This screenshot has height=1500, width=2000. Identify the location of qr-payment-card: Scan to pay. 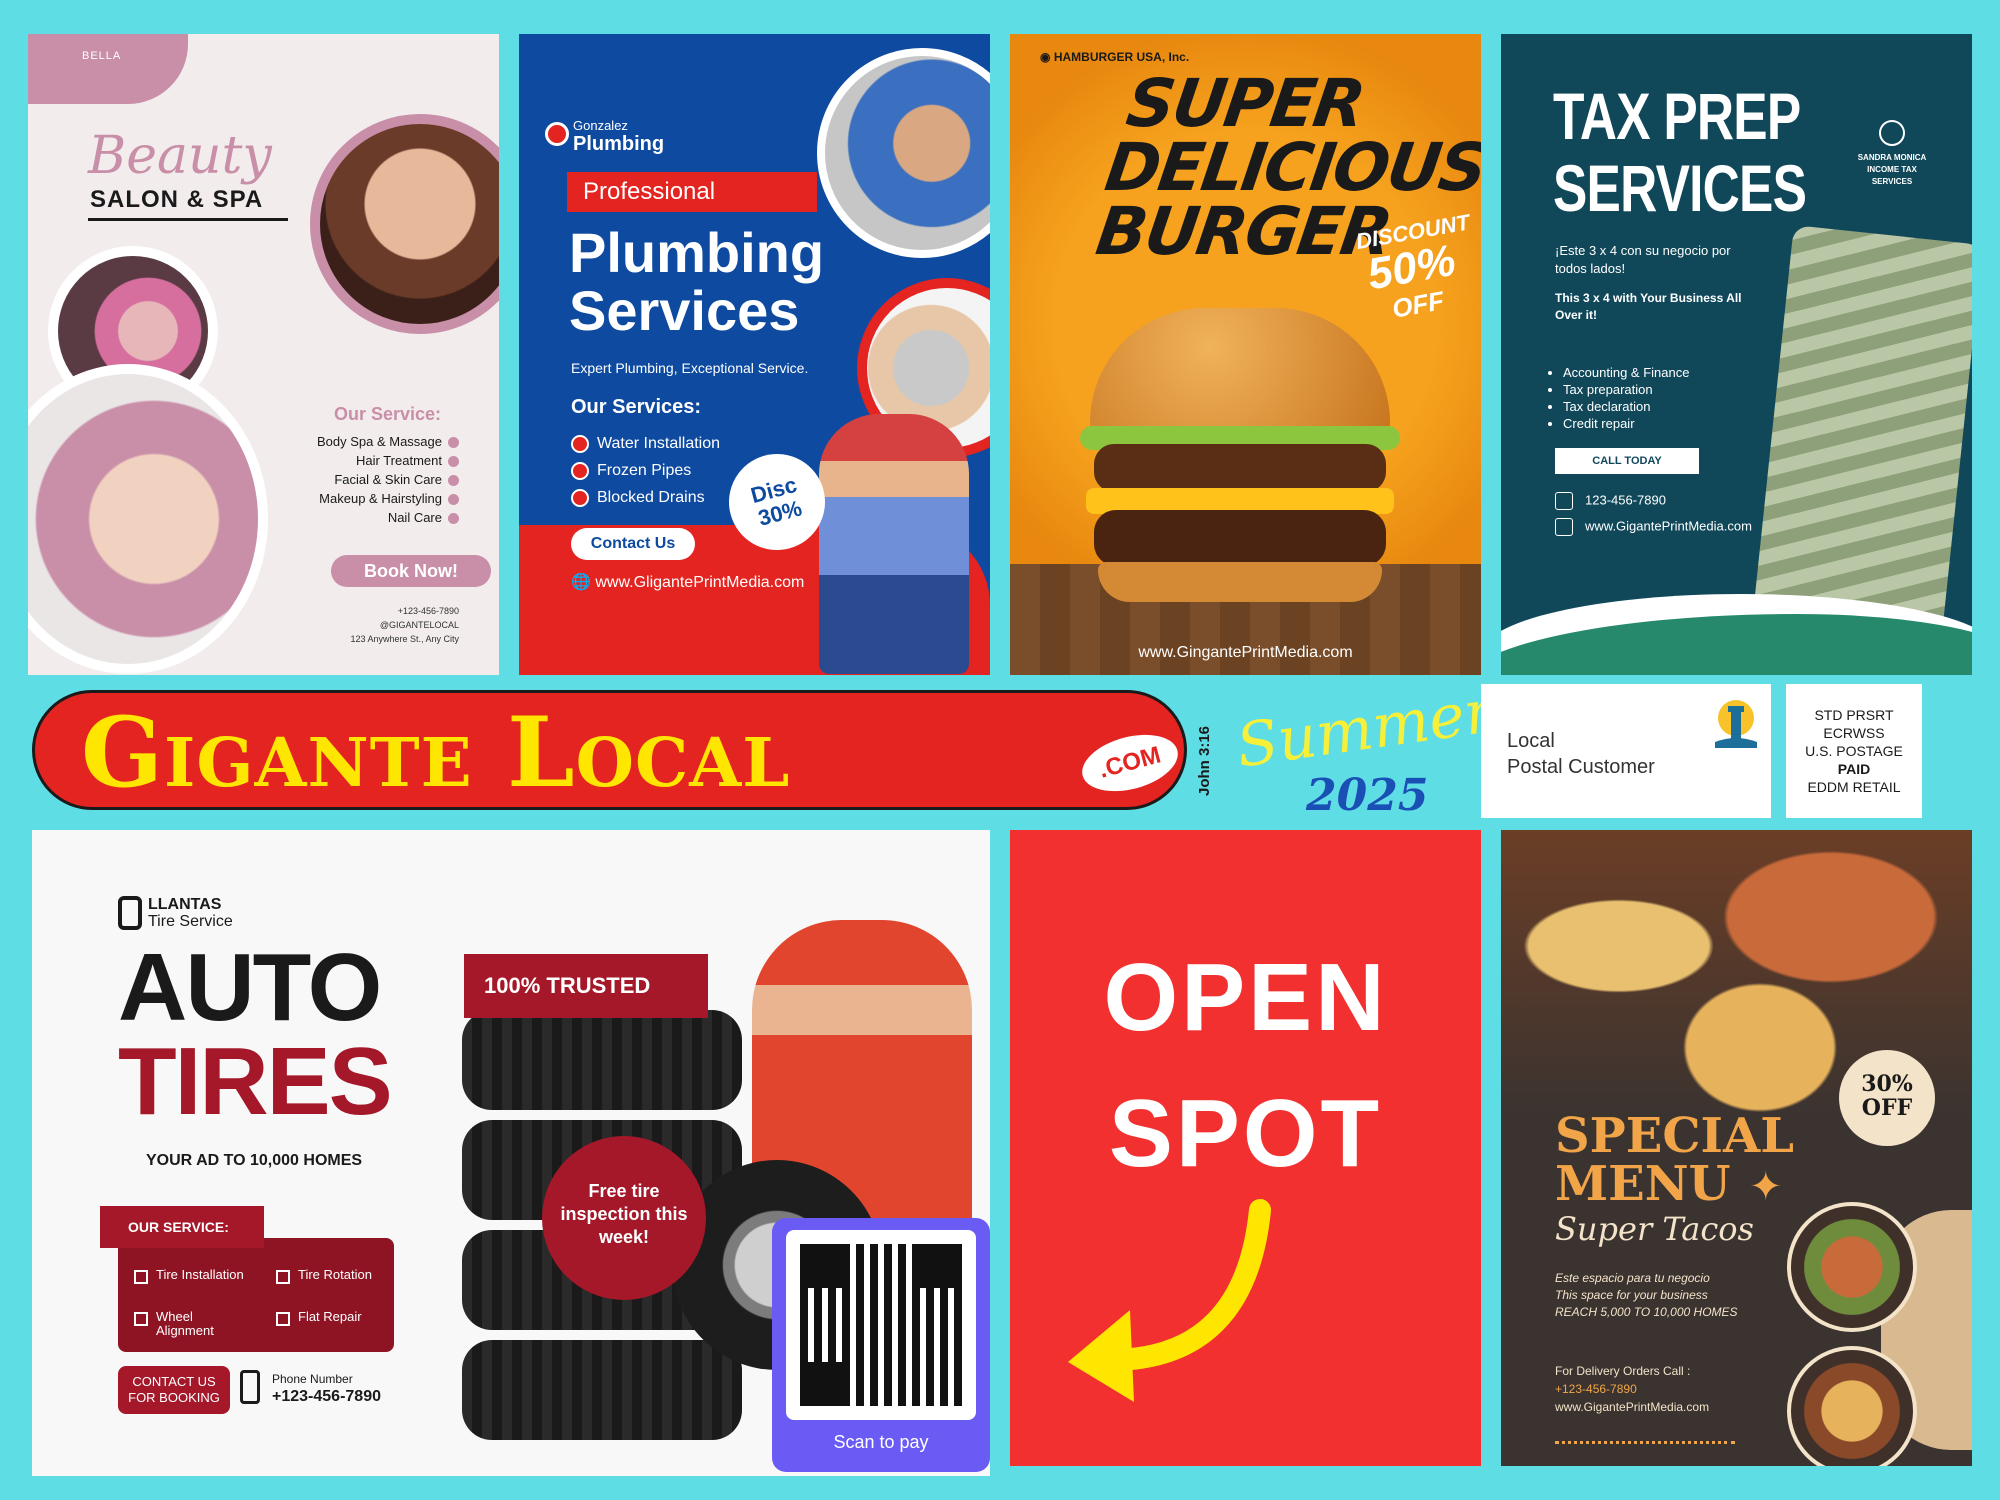
(881, 1345).